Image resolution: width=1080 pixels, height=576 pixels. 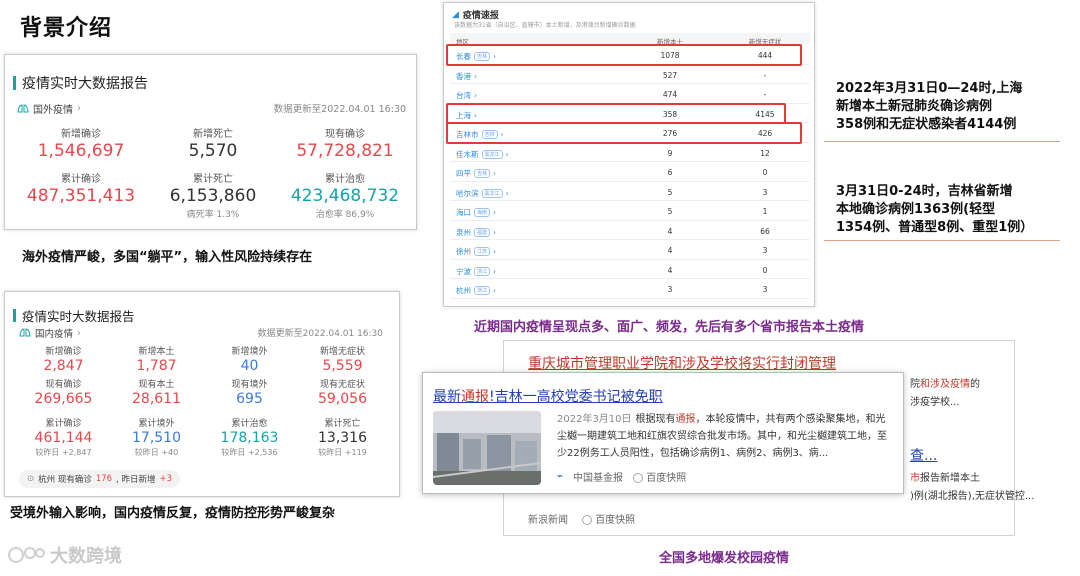 What do you see at coordinates (924, 191) in the screenshot?
I see `note-line: 3月31日0-24时，吉林省新增` at bounding box center [924, 191].